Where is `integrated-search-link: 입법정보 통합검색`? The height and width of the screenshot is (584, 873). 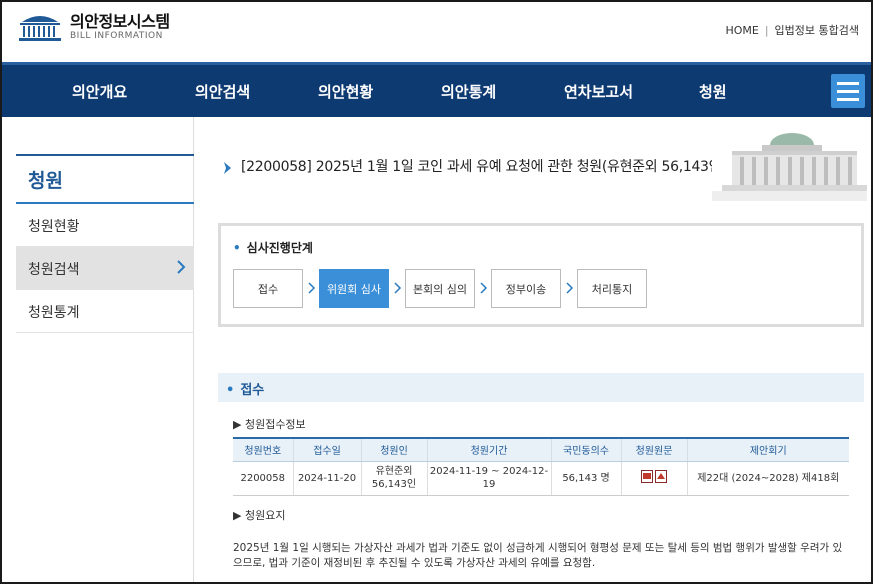
integrated-search-link: 입법정보 통합검색 is located at coordinates (817, 30).